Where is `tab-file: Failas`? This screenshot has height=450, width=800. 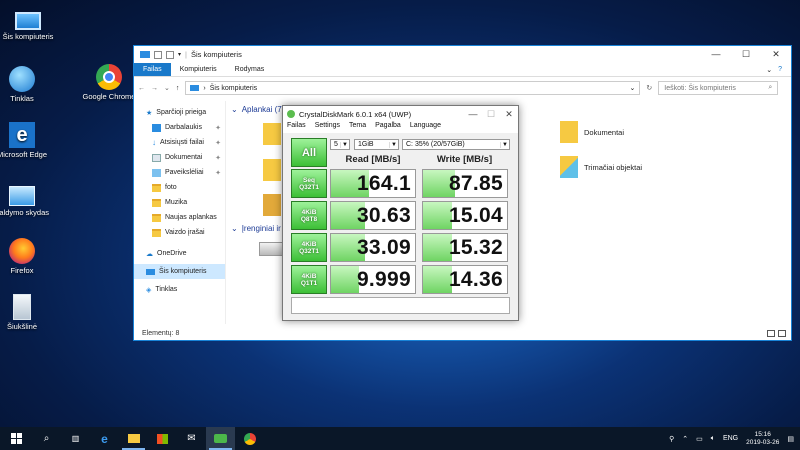 tab-file: Failas is located at coordinates (152, 69).